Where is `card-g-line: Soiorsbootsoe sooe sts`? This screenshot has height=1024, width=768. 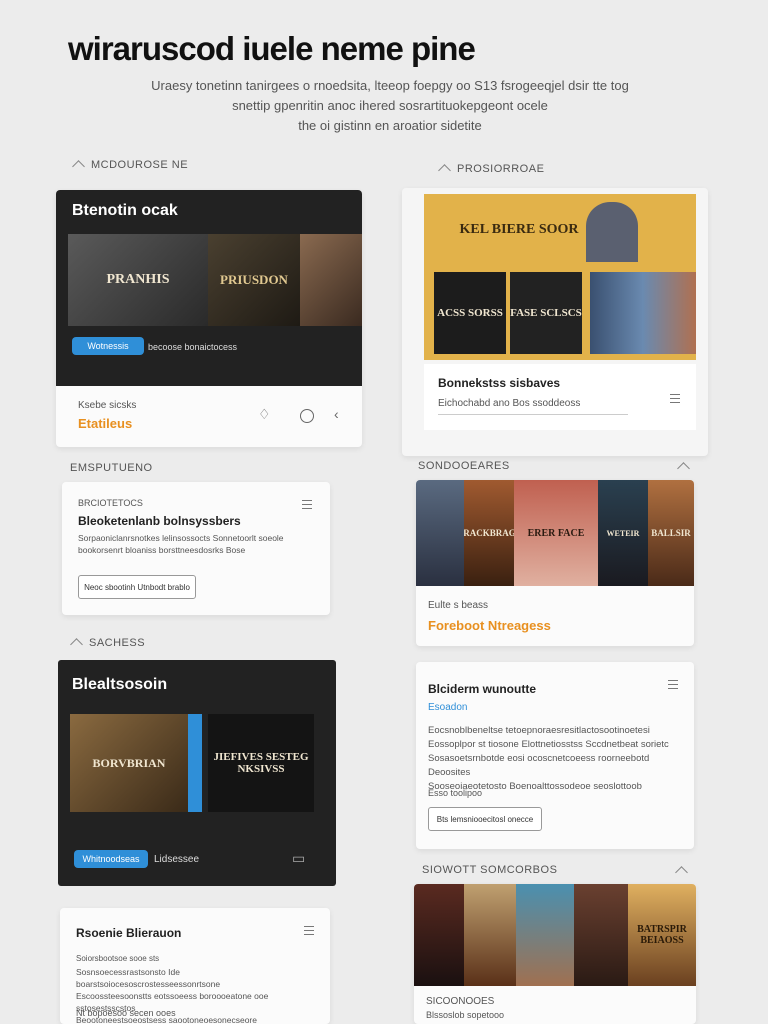 card-g-line: Soiorsbootsoe sooe sts is located at coordinates (118, 958).